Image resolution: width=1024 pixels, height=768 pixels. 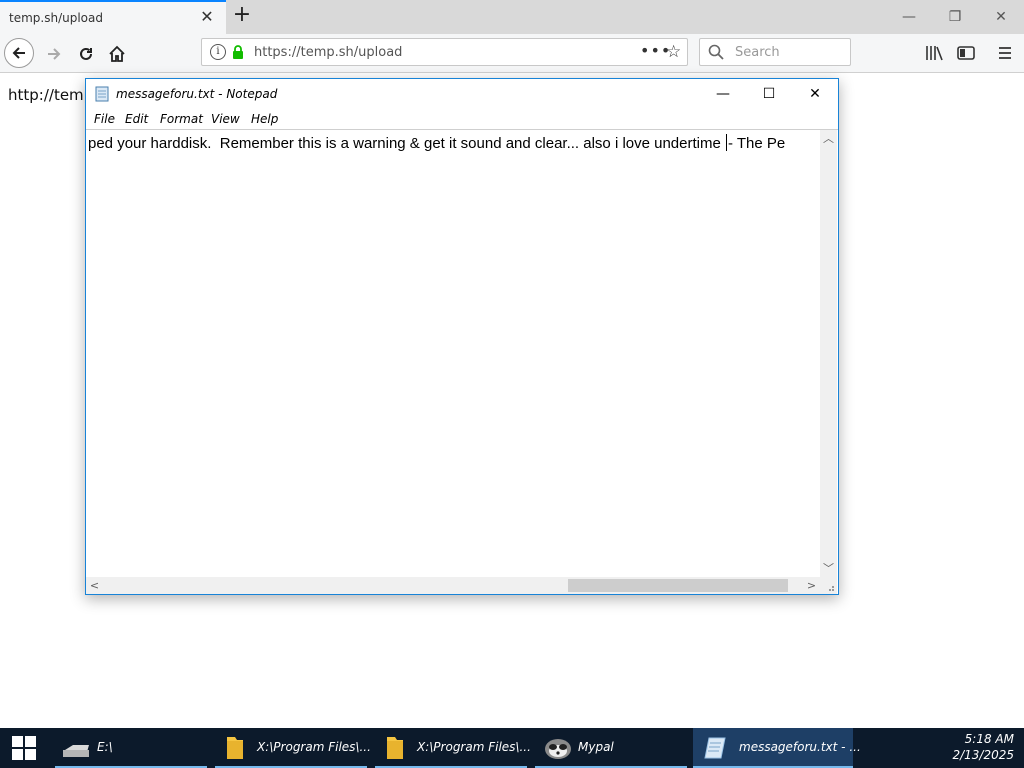 I want to click on restore-browser-button: ❐, so click(x=955, y=17).